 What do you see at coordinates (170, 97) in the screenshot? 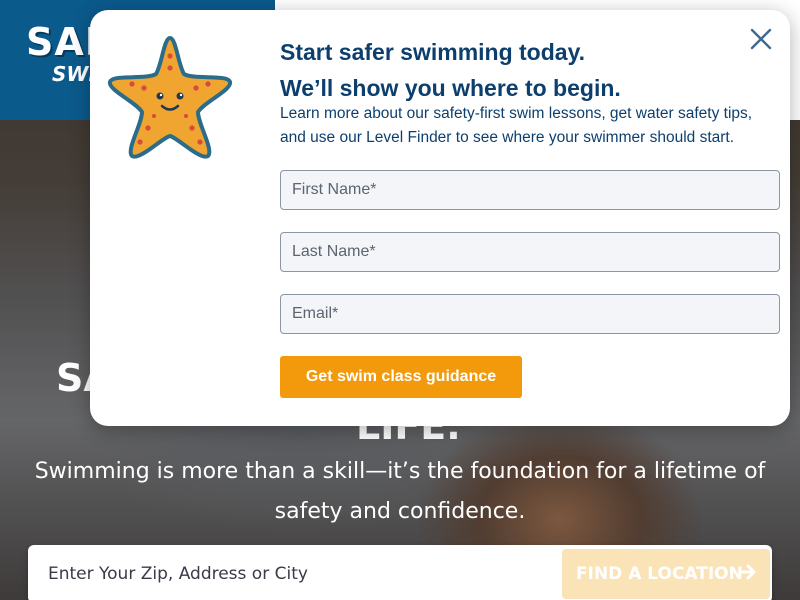
I see `starfish-icon` at bounding box center [170, 97].